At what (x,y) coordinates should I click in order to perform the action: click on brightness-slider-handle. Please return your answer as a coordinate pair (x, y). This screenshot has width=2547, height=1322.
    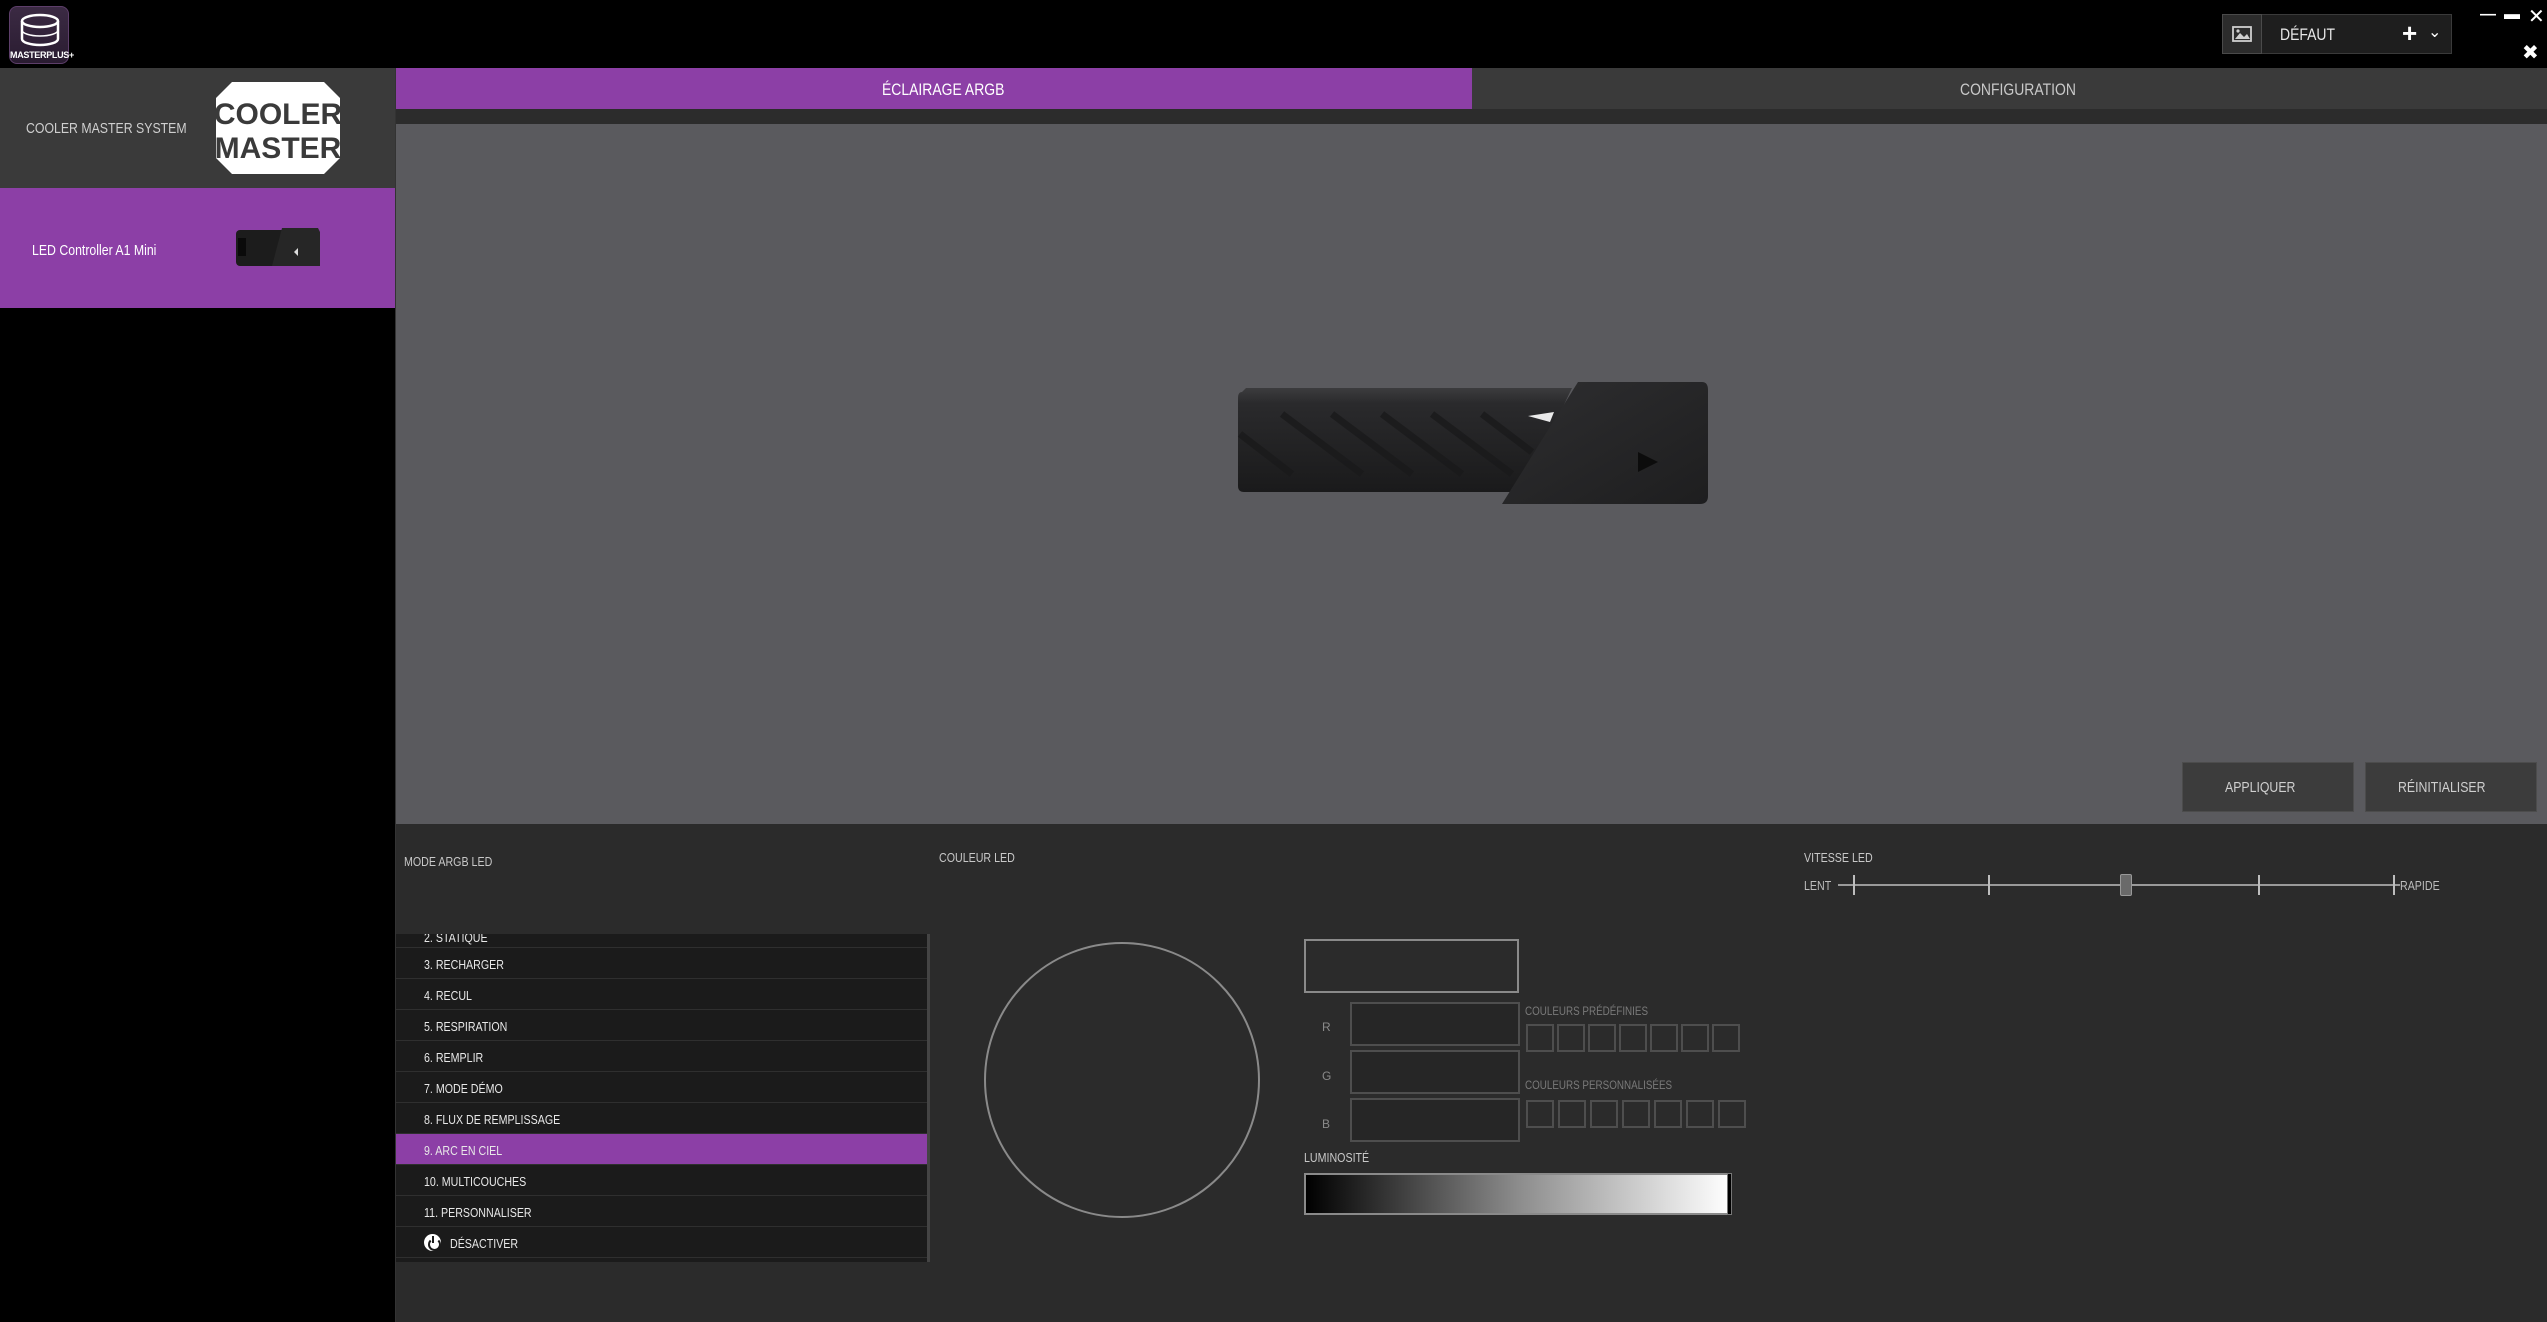
    Looking at the image, I should click on (1729, 1194).